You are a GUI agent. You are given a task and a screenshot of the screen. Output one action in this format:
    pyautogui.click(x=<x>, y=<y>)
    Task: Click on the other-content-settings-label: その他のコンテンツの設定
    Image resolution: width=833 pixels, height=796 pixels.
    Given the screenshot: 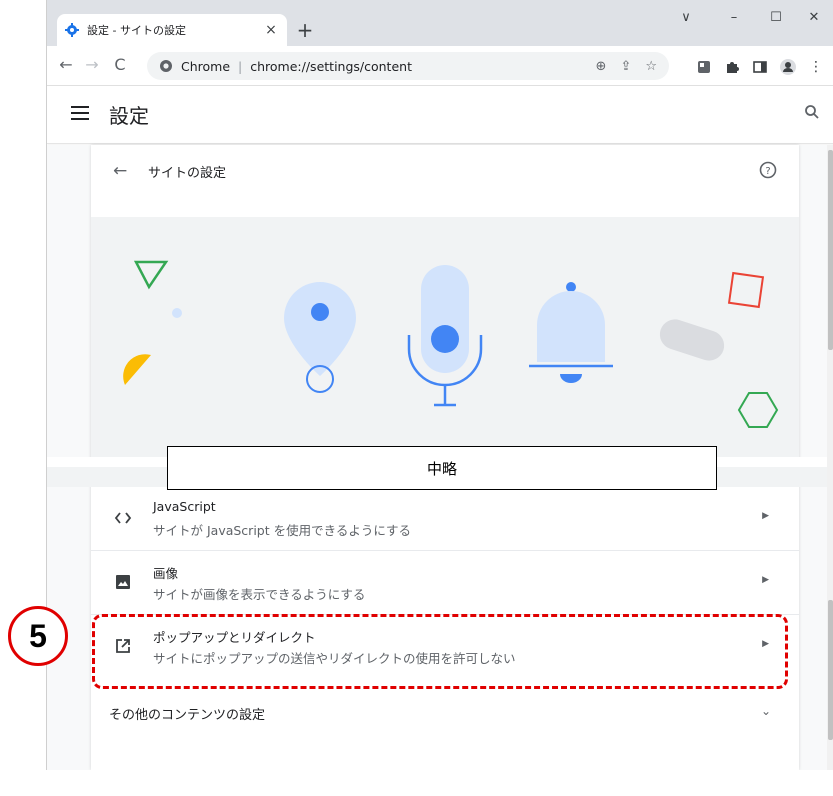 What is the action you would take?
    pyautogui.click(x=187, y=713)
    